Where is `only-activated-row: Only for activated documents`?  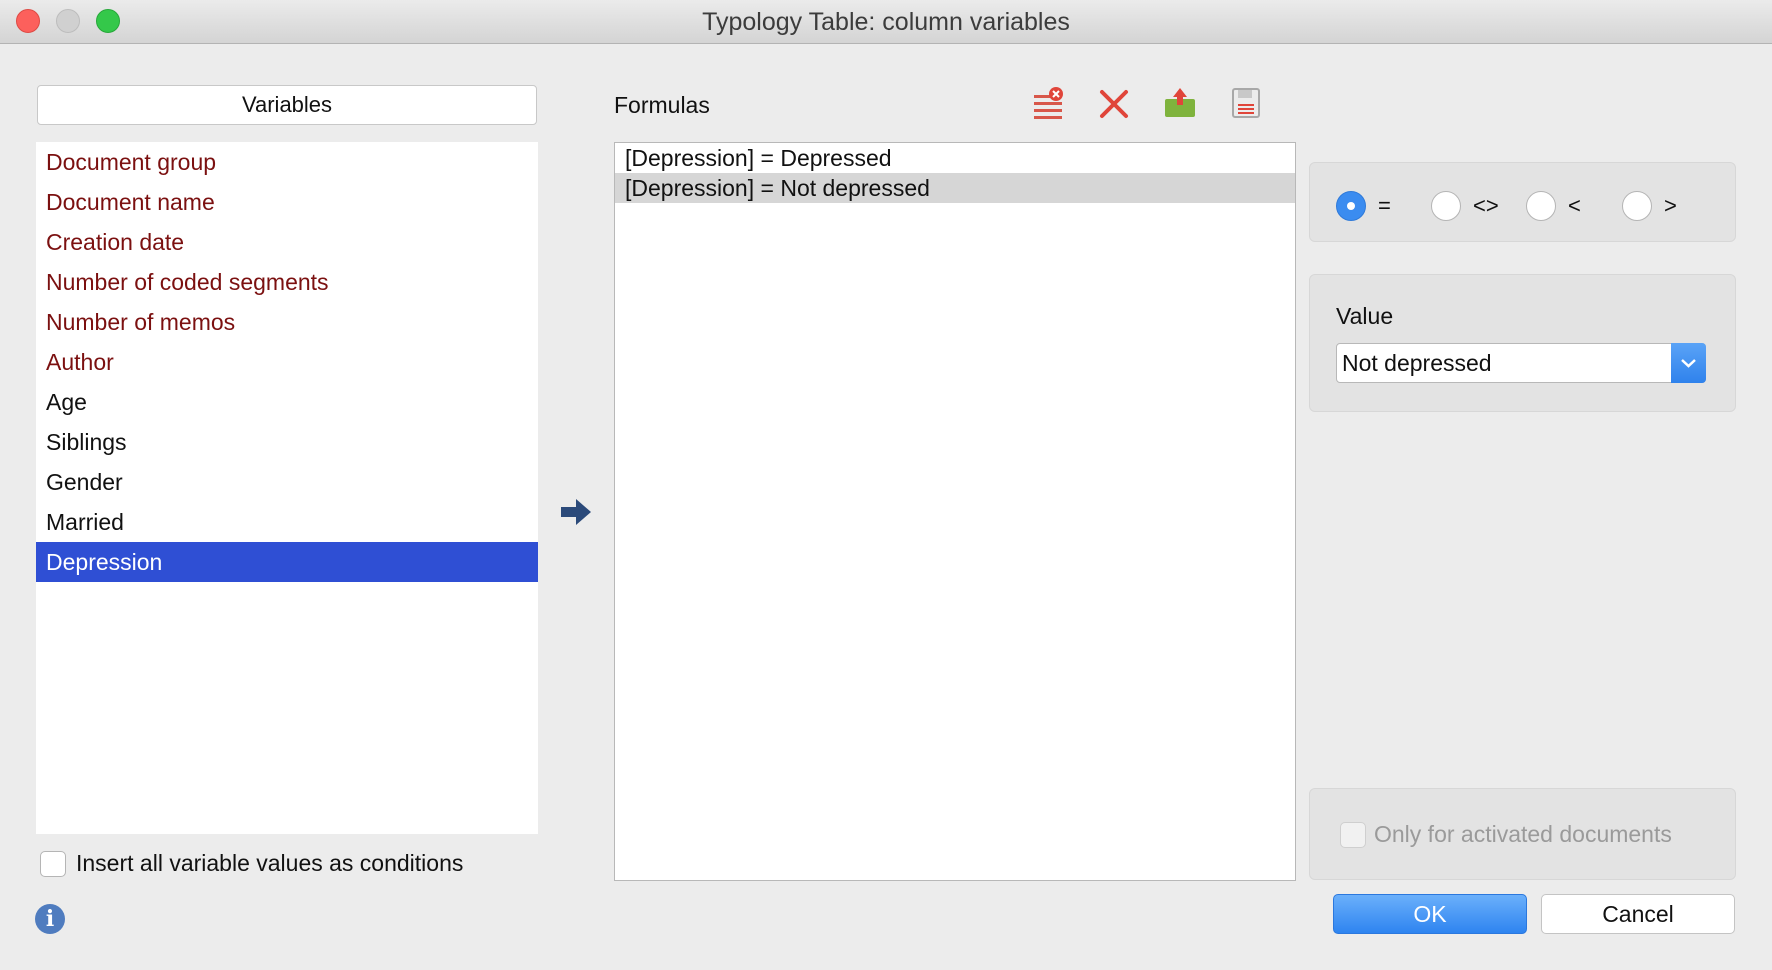 only-activated-row: Only for activated documents is located at coordinates (1506, 834).